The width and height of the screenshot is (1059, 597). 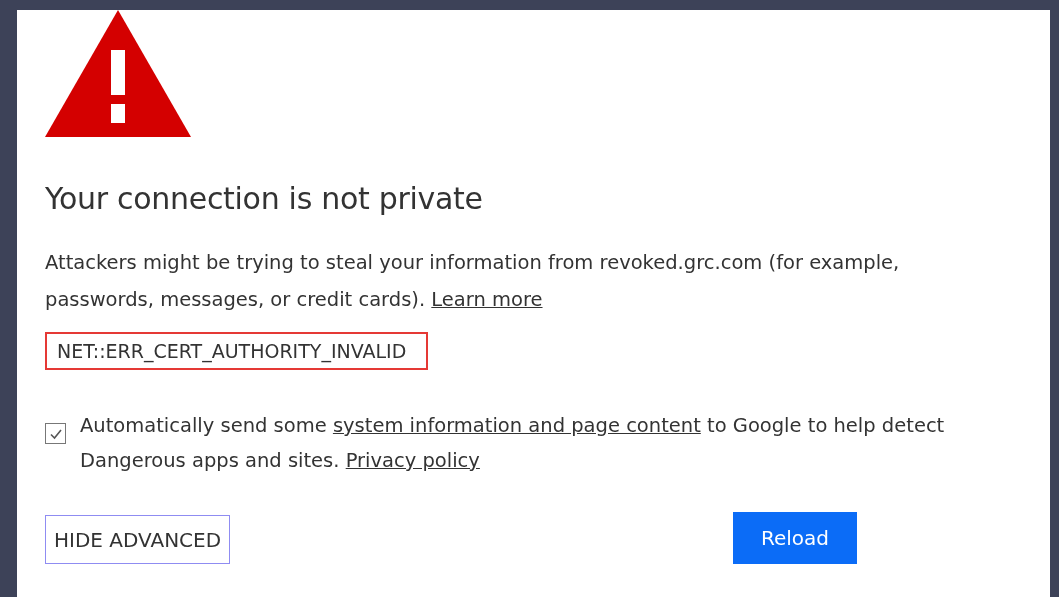 I want to click on reload-button: Reload, so click(x=794, y=538).